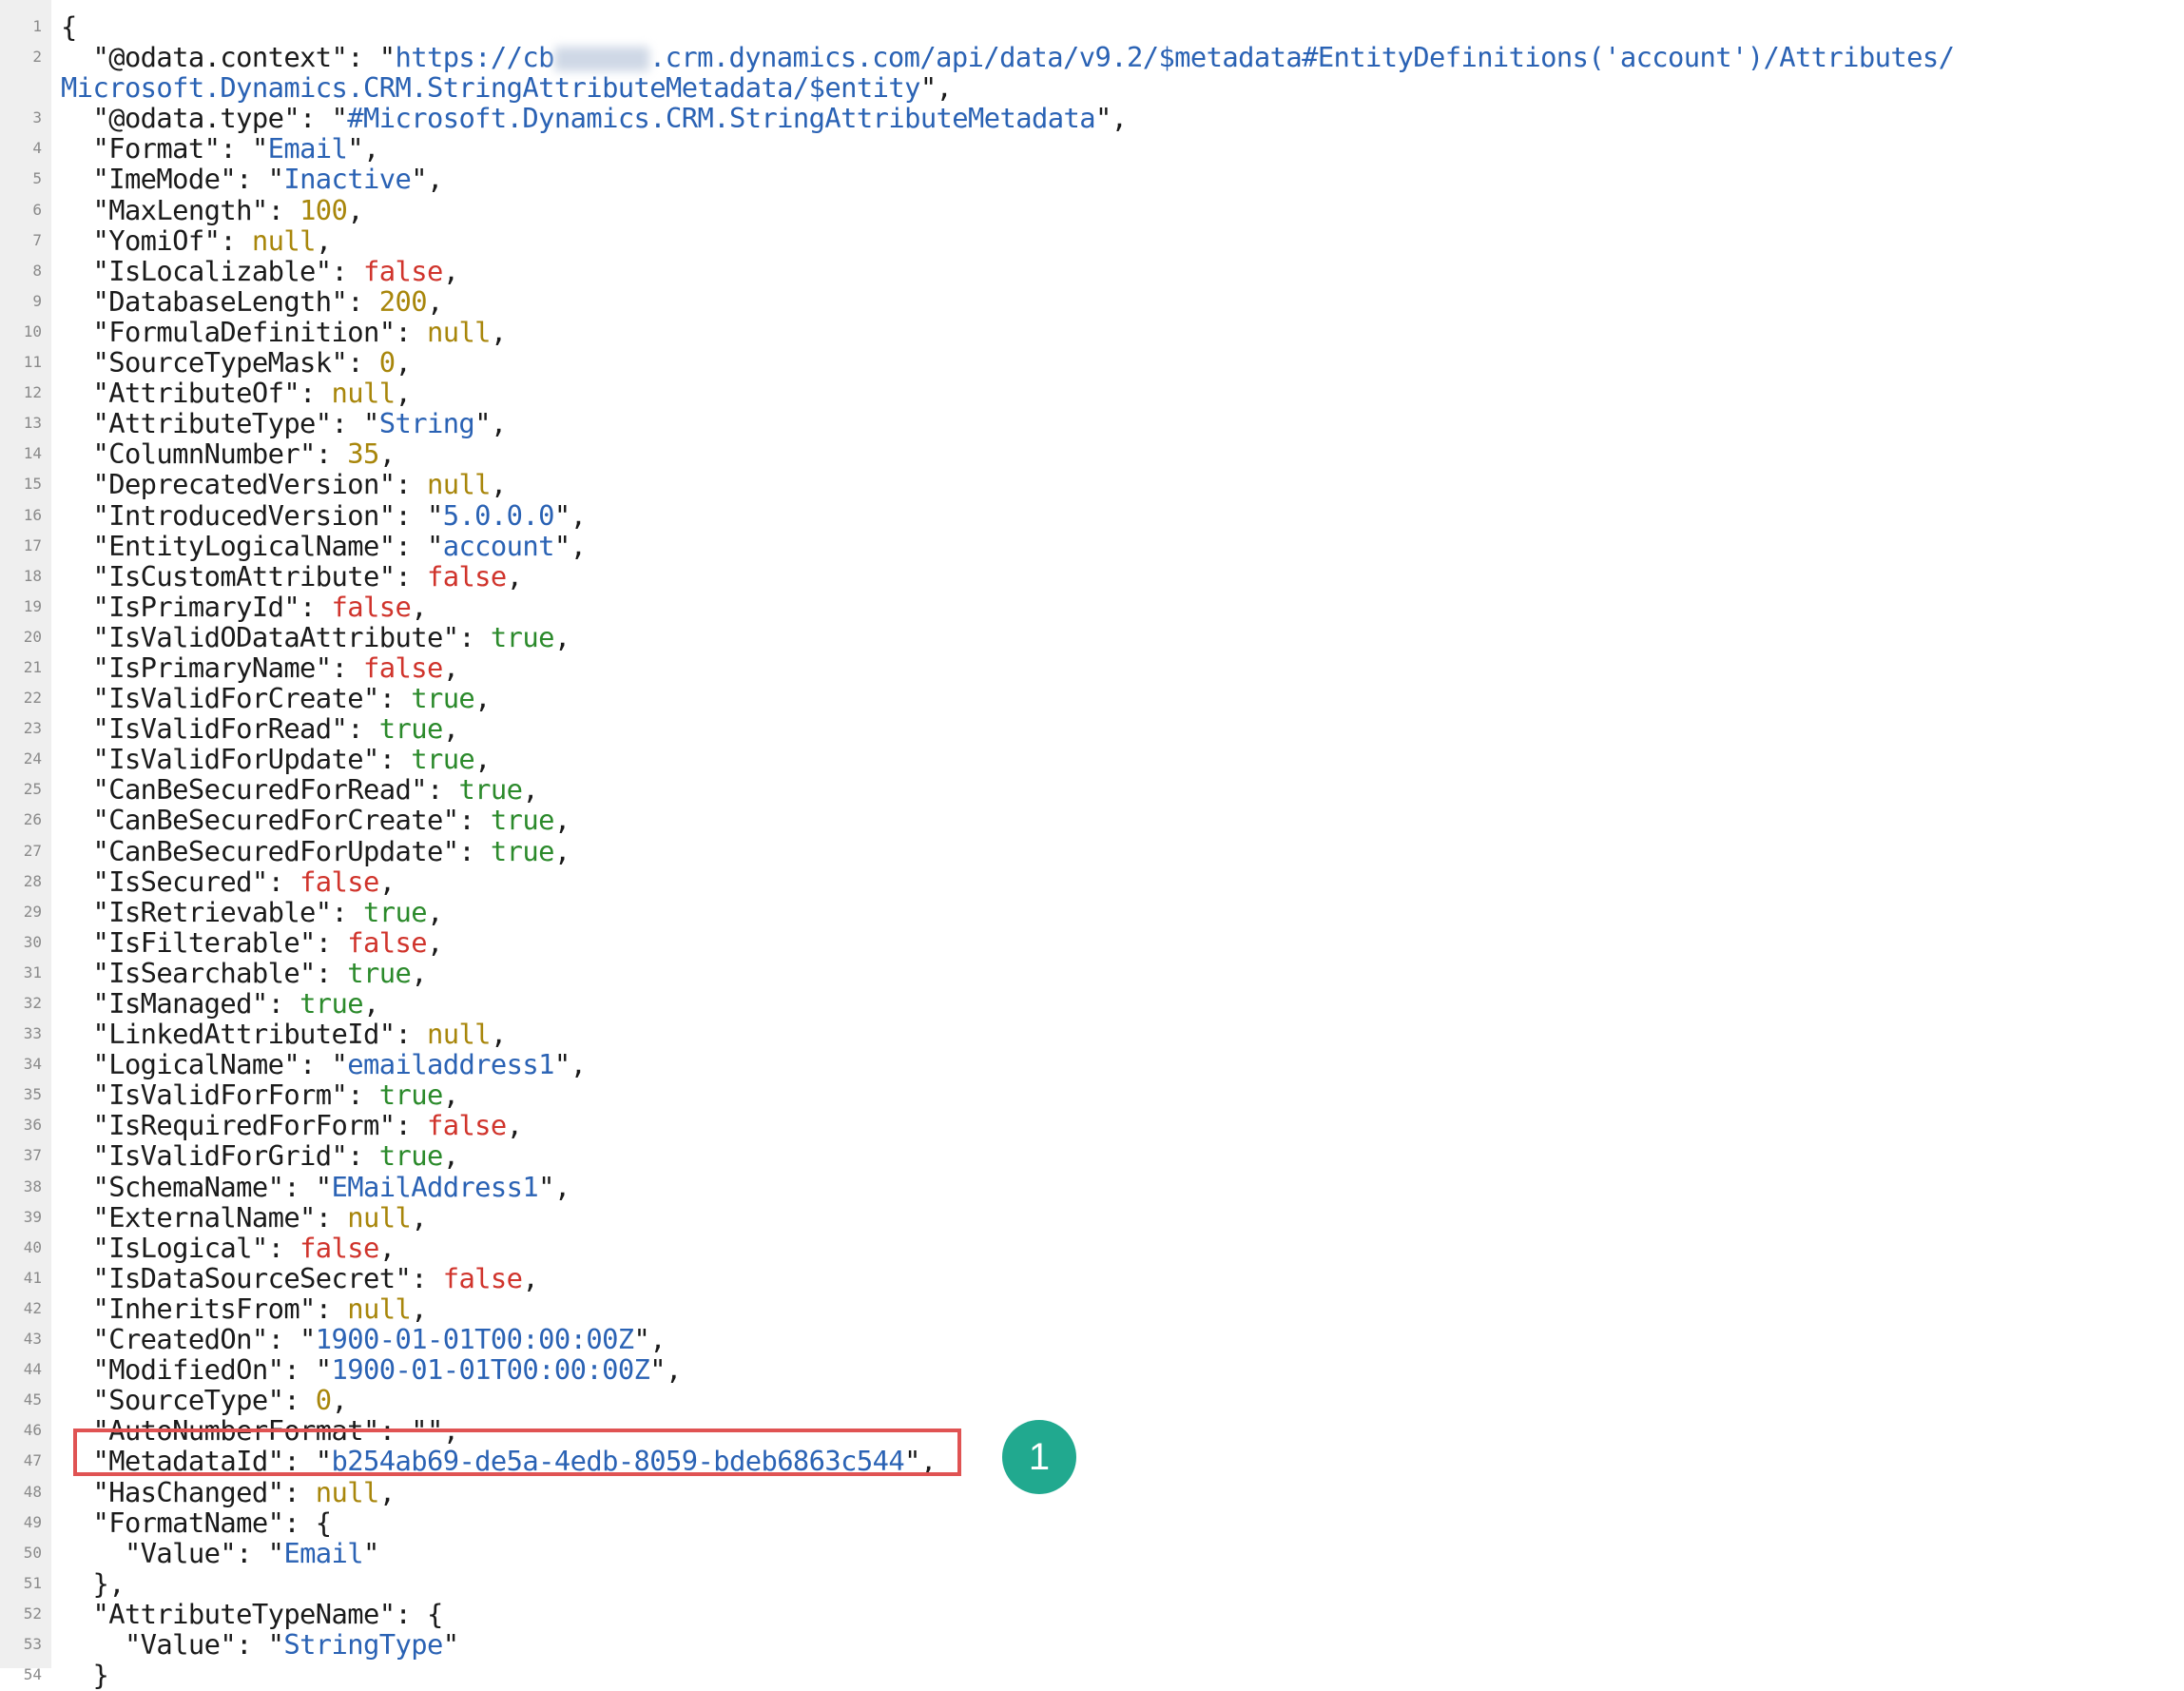  I want to click on code-text: "IsSearchable": true,, so click(244, 973).